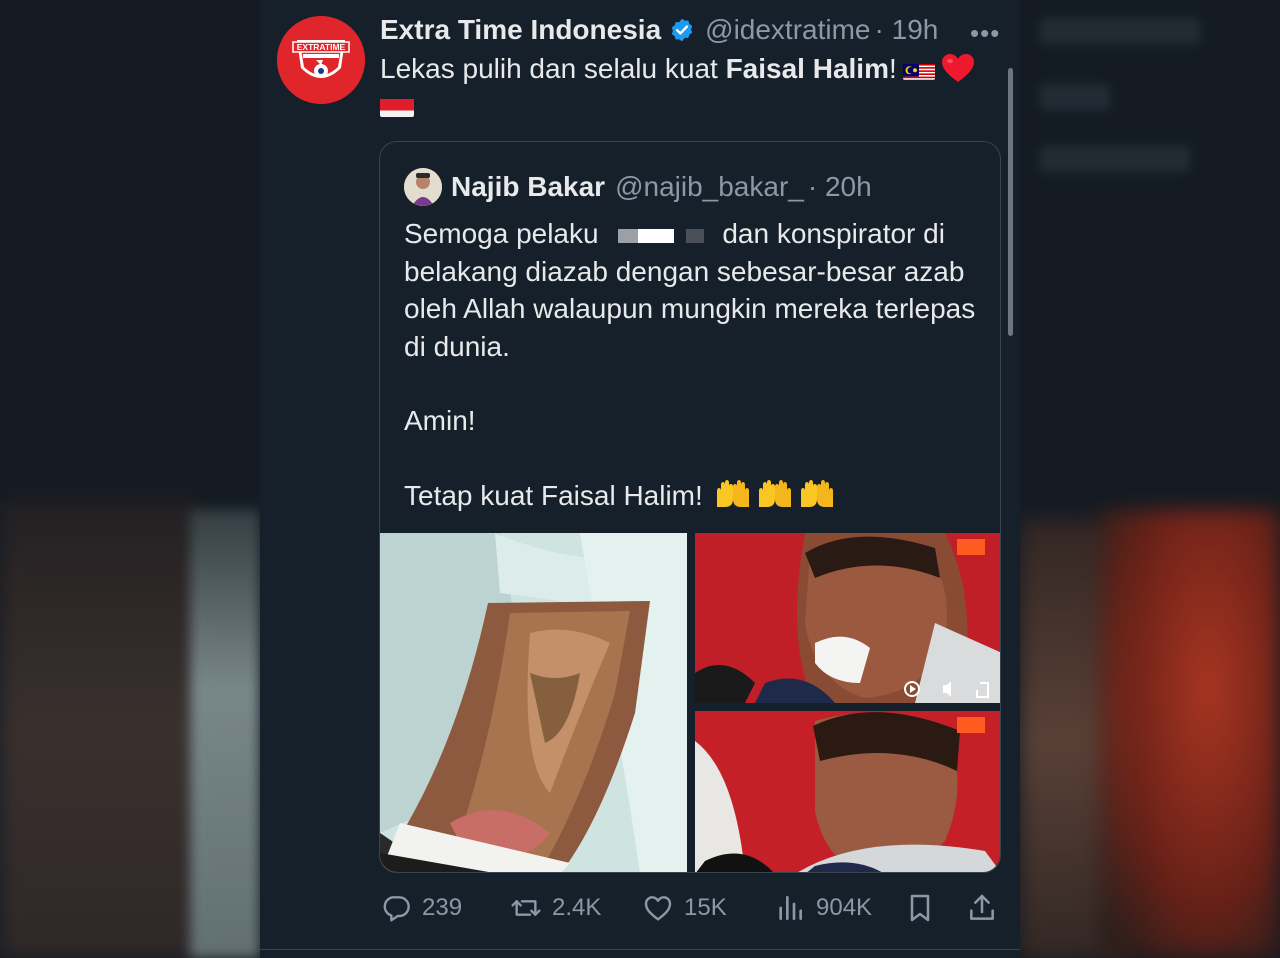 The width and height of the screenshot is (1280, 958). What do you see at coordinates (664, 235) in the screenshot?
I see `redacted-text` at bounding box center [664, 235].